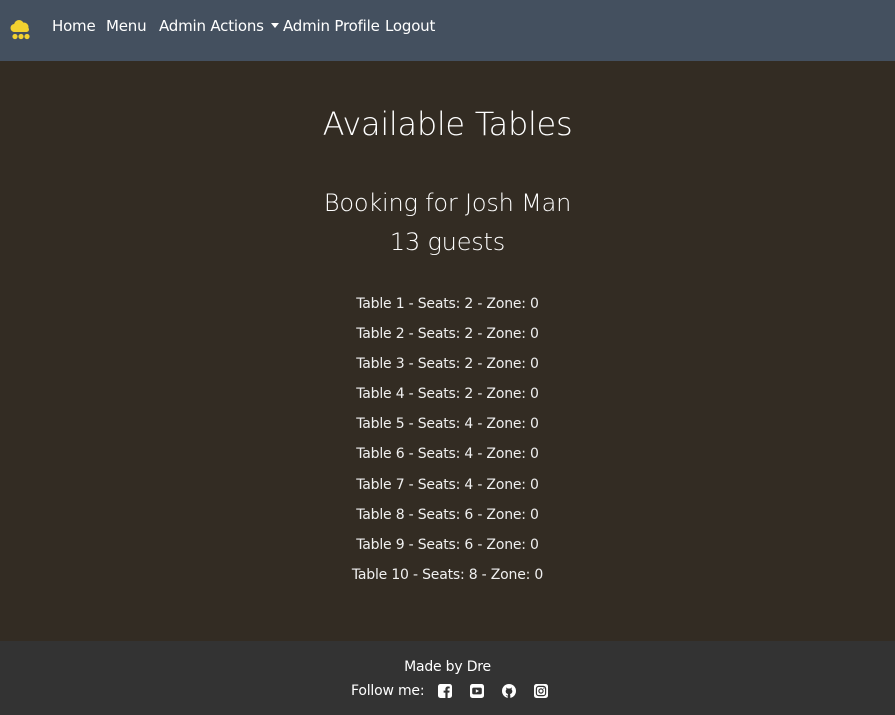  Describe the element at coordinates (447, 667) in the screenshot. I see `made-by-text: Made by Dre` at that location.